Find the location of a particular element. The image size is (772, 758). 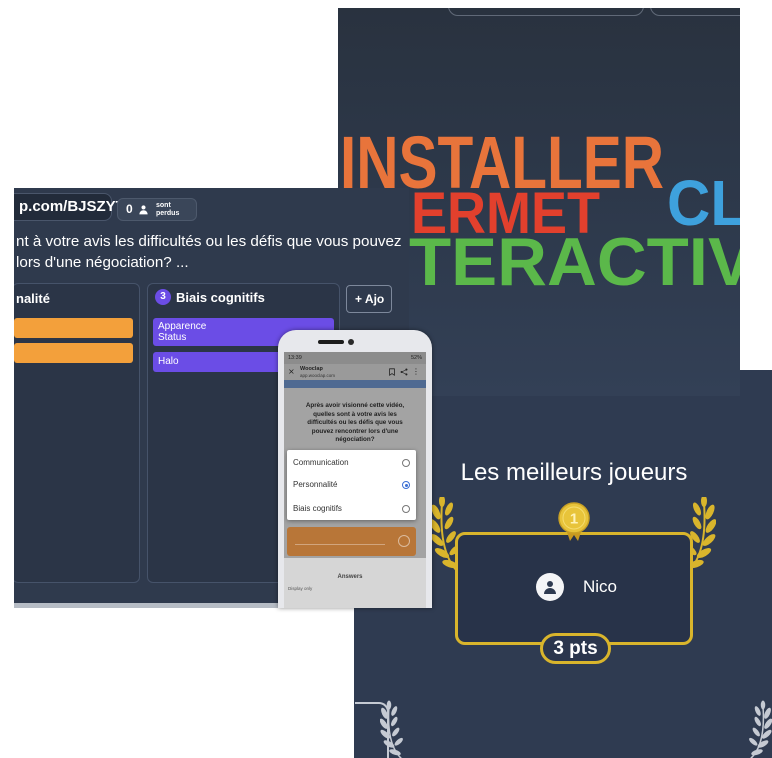

lost-label: sont perdus is located at coordinates (167, 210).